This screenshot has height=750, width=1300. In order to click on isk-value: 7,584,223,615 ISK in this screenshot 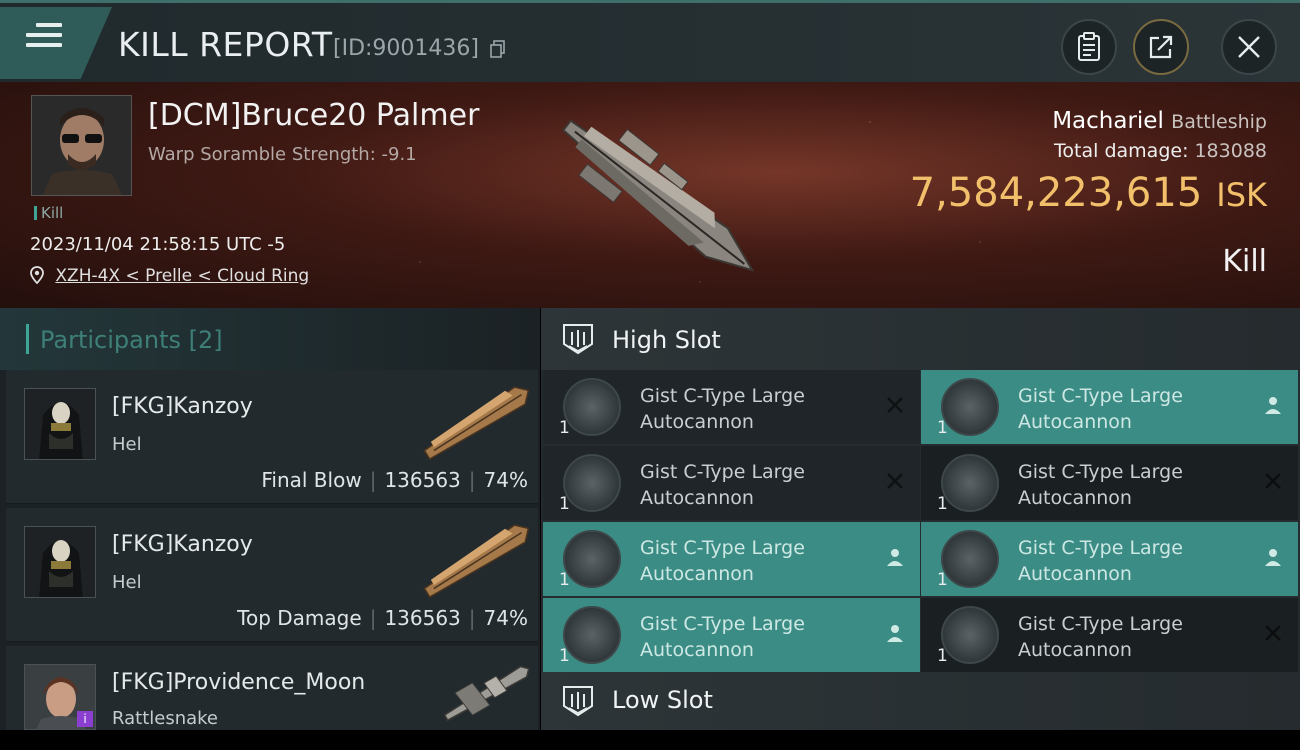, I will do `click(1088, 193)`.